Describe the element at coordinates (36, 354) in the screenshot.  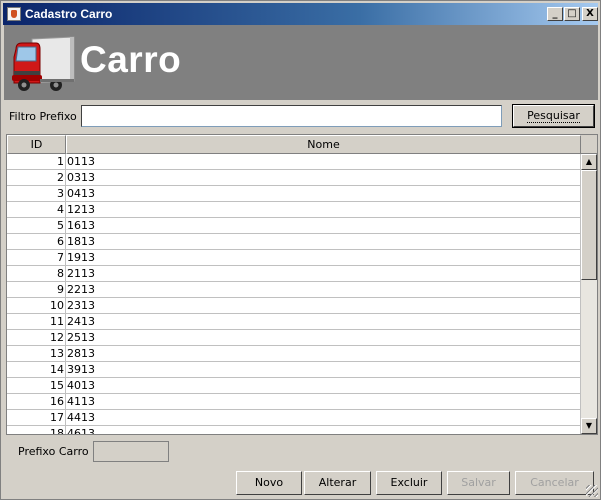
I see `cell-id: 13` at that location.